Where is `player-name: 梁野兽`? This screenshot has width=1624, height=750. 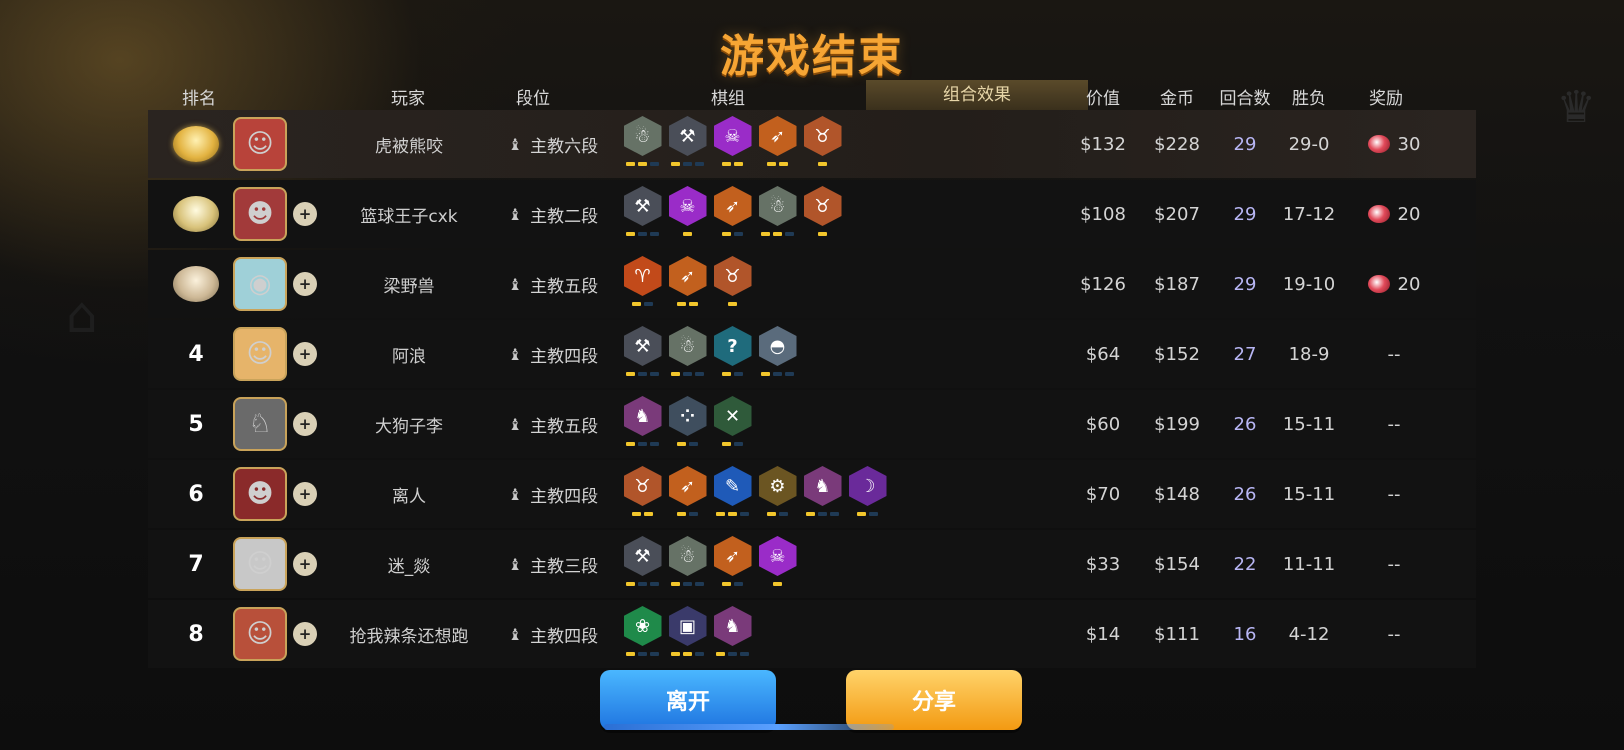
player-name: 梁野兽 is located at coordinates (409, 284).